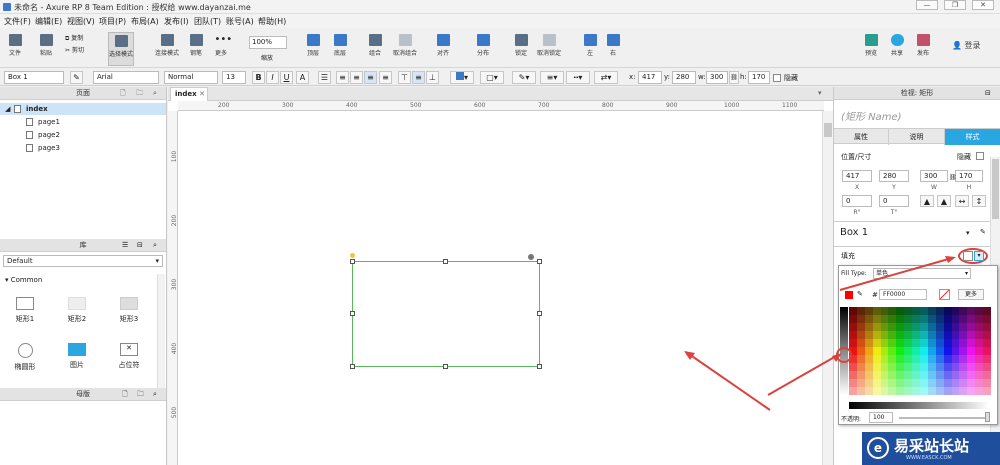  Describe the element at coordinates (155, 394) in the screenshot. I see `masters-search-icon: ⌕` at that location.